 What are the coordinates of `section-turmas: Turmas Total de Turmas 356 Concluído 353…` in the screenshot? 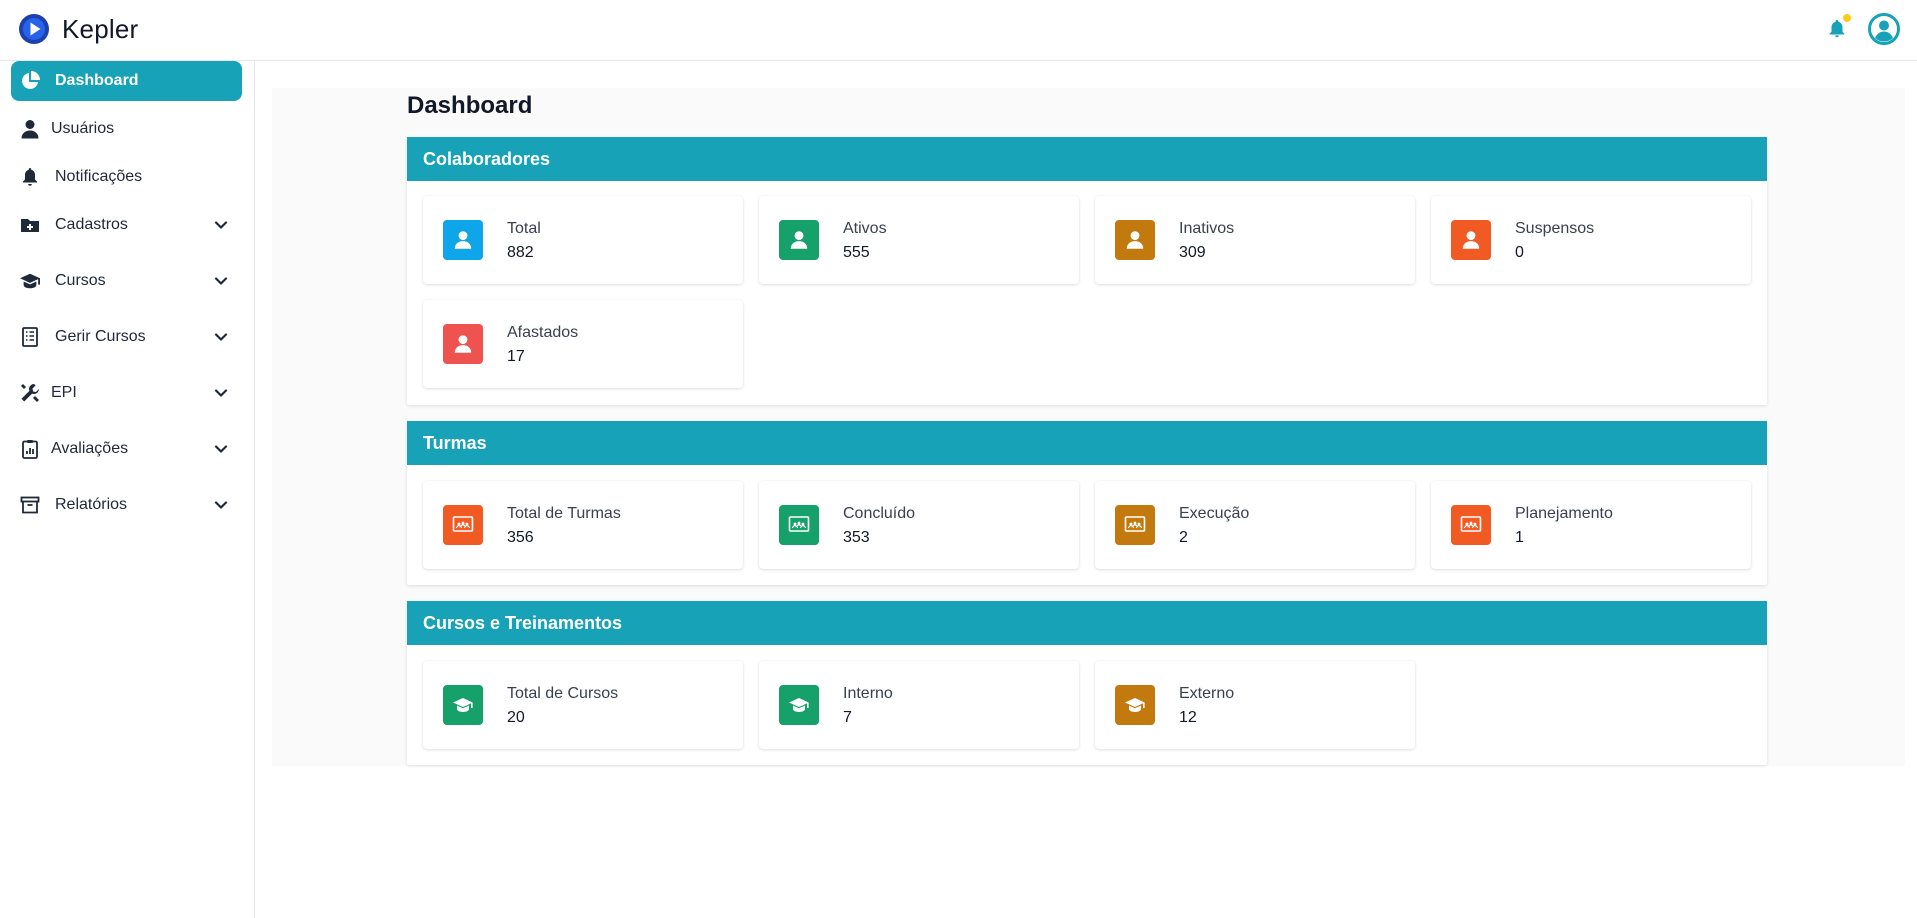 It's located at (1087, 503).